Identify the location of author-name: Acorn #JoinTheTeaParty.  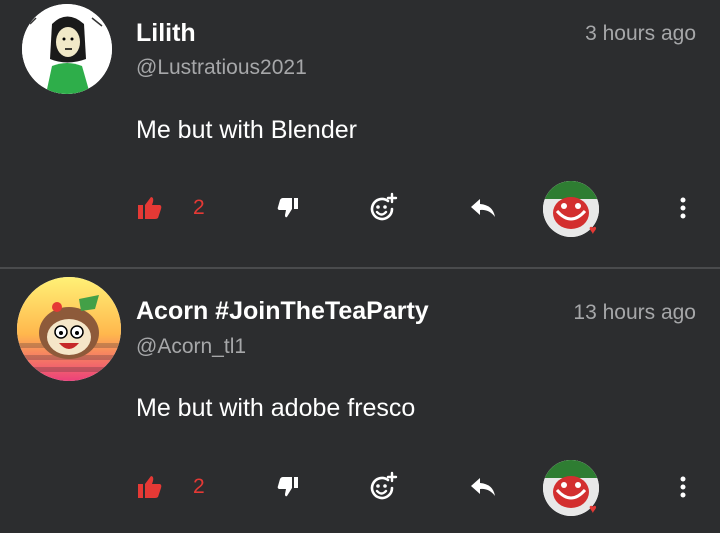
(282, 311).